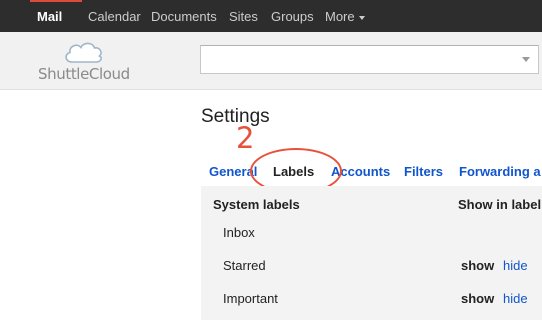 The image size is (542, 320). I want to click on tab-general: General, so click(233, 171).